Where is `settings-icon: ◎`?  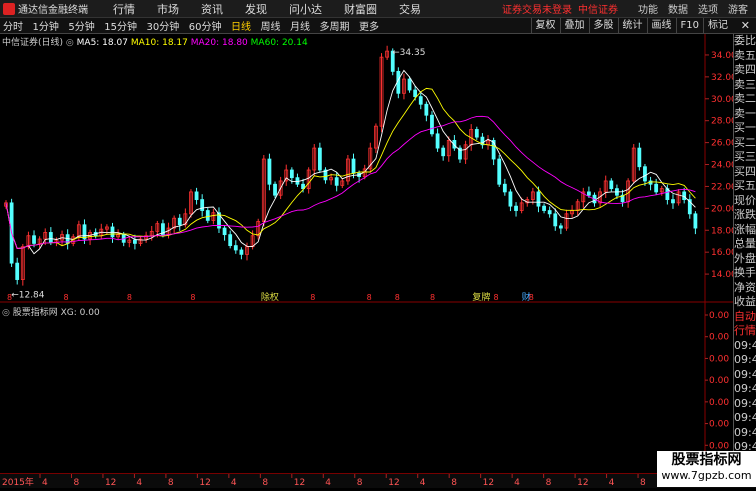 settings-icon: ◎ is located at coordinates (70, 43).